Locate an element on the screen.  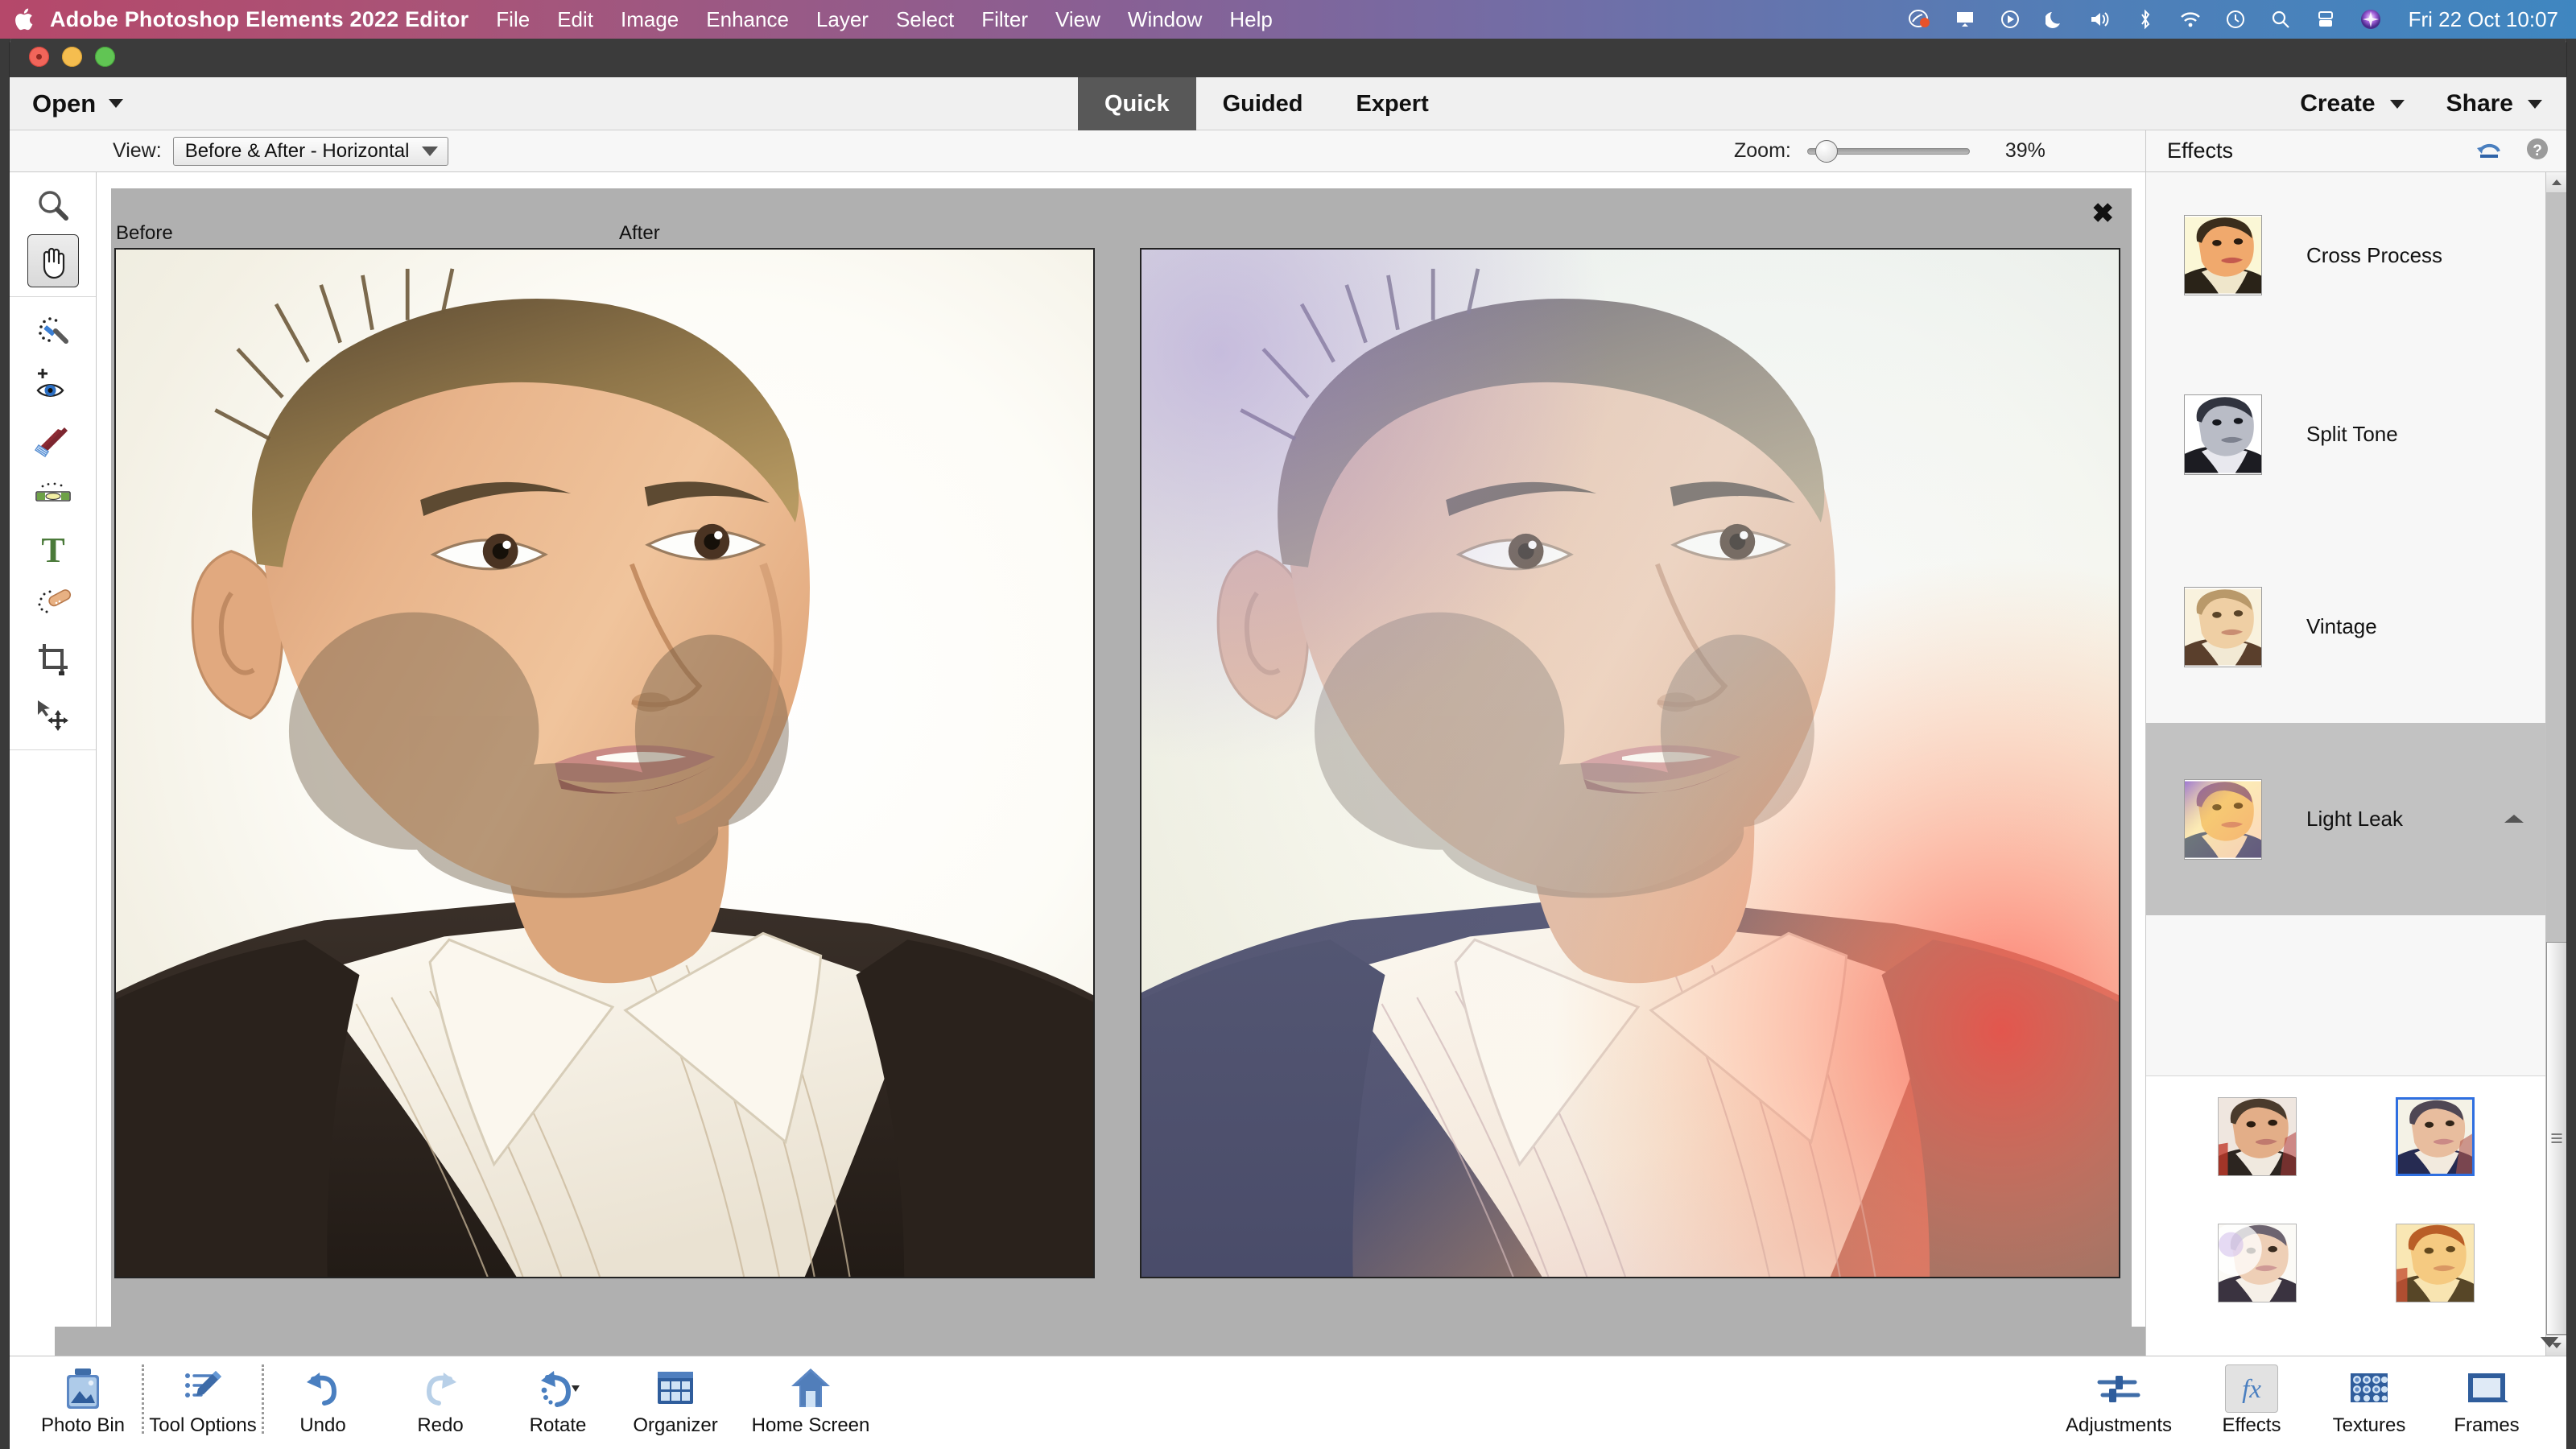
volume-icon is located at coordinates (2100, 19).